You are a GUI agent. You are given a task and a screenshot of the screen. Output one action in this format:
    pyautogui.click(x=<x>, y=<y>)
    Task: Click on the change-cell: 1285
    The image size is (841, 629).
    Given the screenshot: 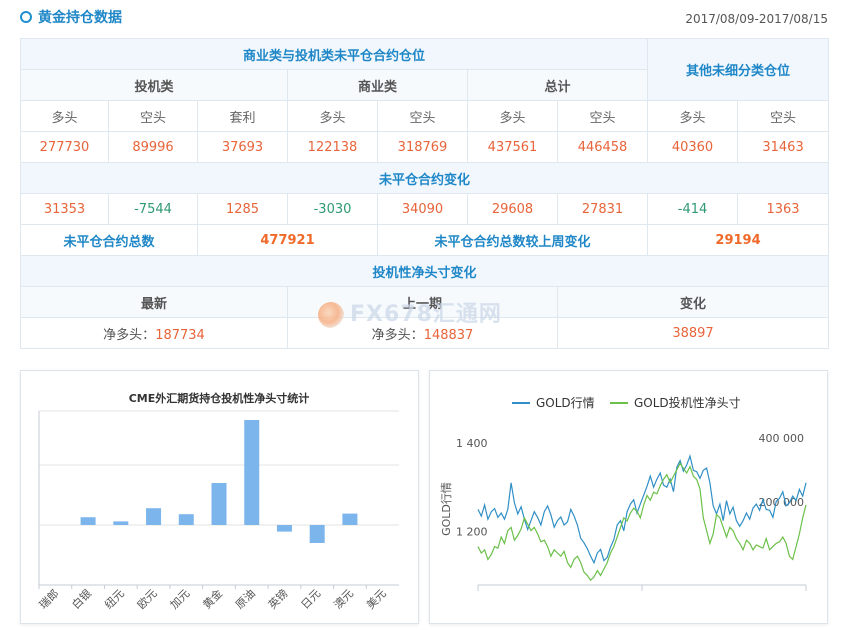 What is the action you would take?
    pyautogui.click(x=242, y=209)
    